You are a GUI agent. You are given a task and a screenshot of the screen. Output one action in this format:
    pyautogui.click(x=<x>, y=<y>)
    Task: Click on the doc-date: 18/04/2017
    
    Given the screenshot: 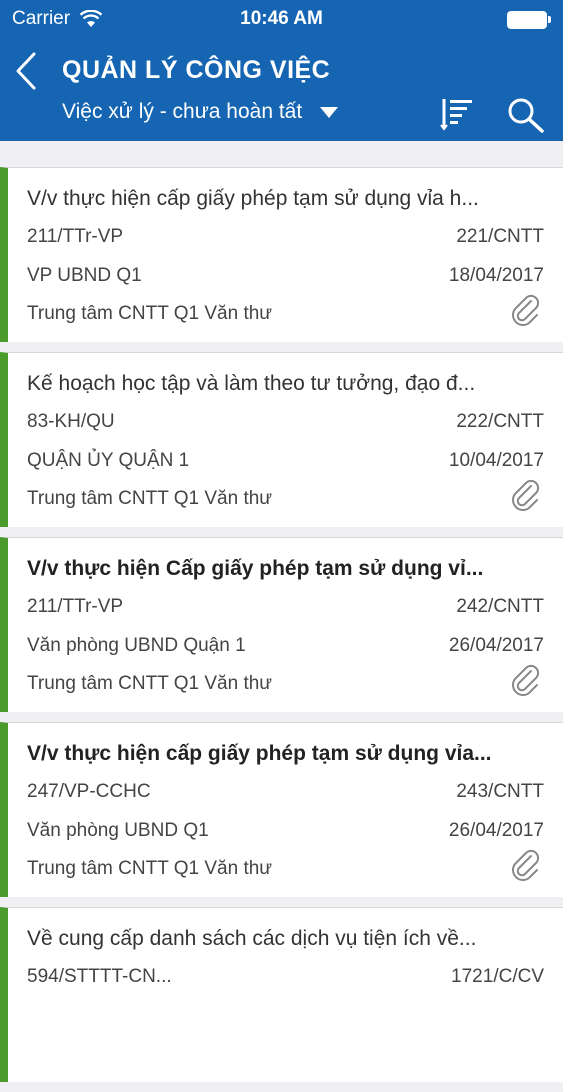 What is the action you would take?
    pyautogui.click(x=496, y=275)
    